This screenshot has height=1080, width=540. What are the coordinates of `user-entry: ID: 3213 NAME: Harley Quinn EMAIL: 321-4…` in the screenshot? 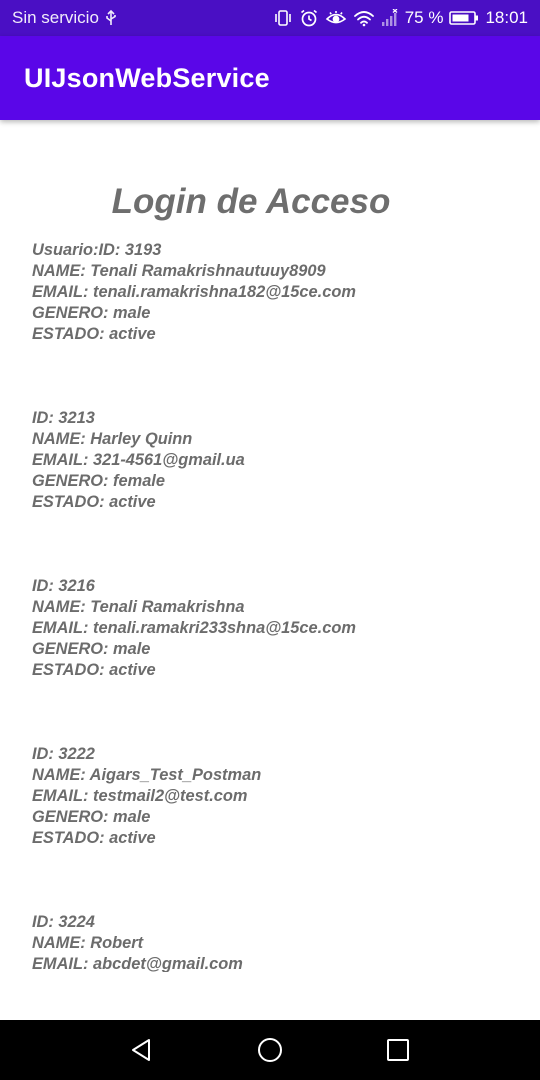 It's located at (282, 492).